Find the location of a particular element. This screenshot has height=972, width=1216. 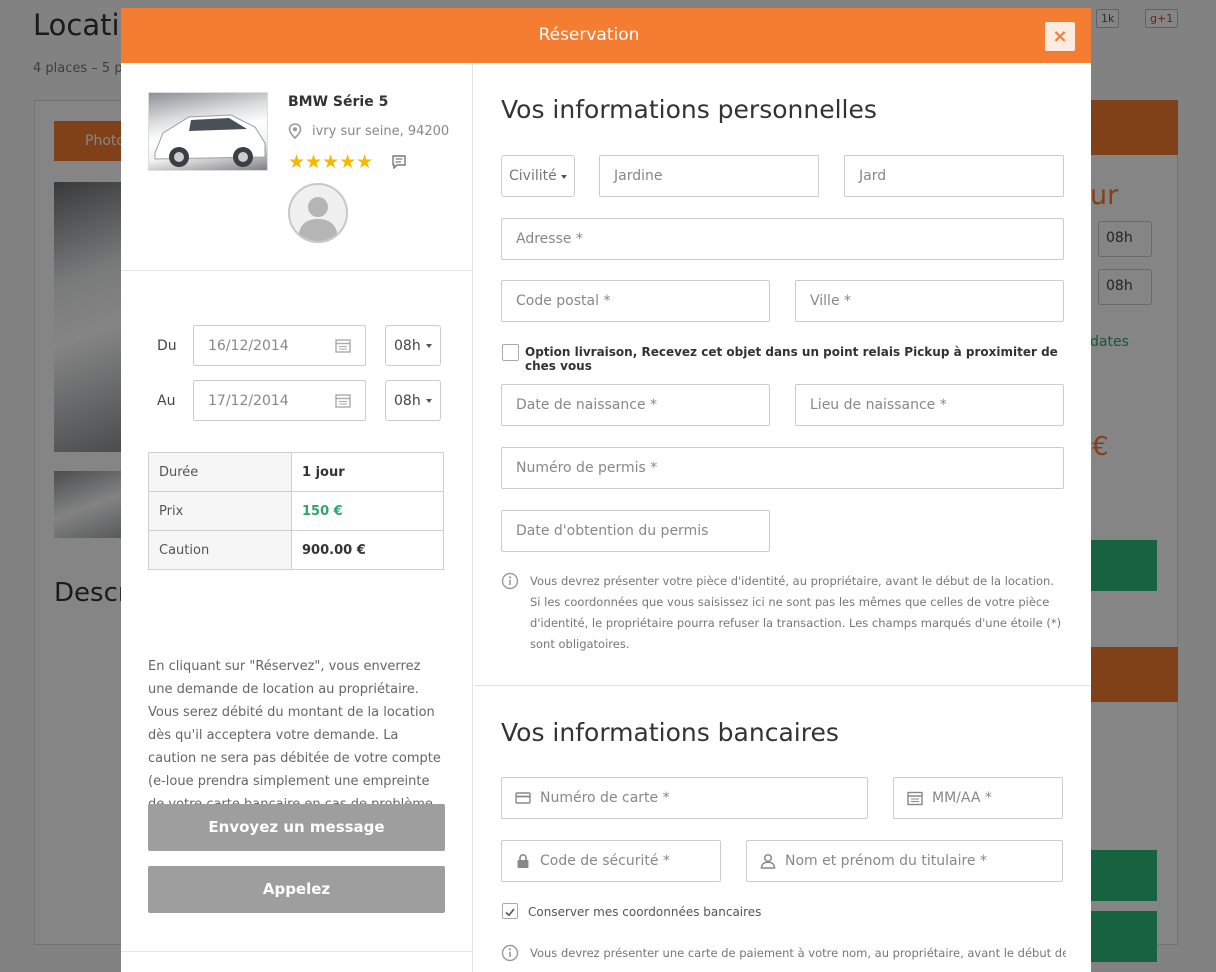

end-hour-value: 08h is located at coordinates (407, 401).